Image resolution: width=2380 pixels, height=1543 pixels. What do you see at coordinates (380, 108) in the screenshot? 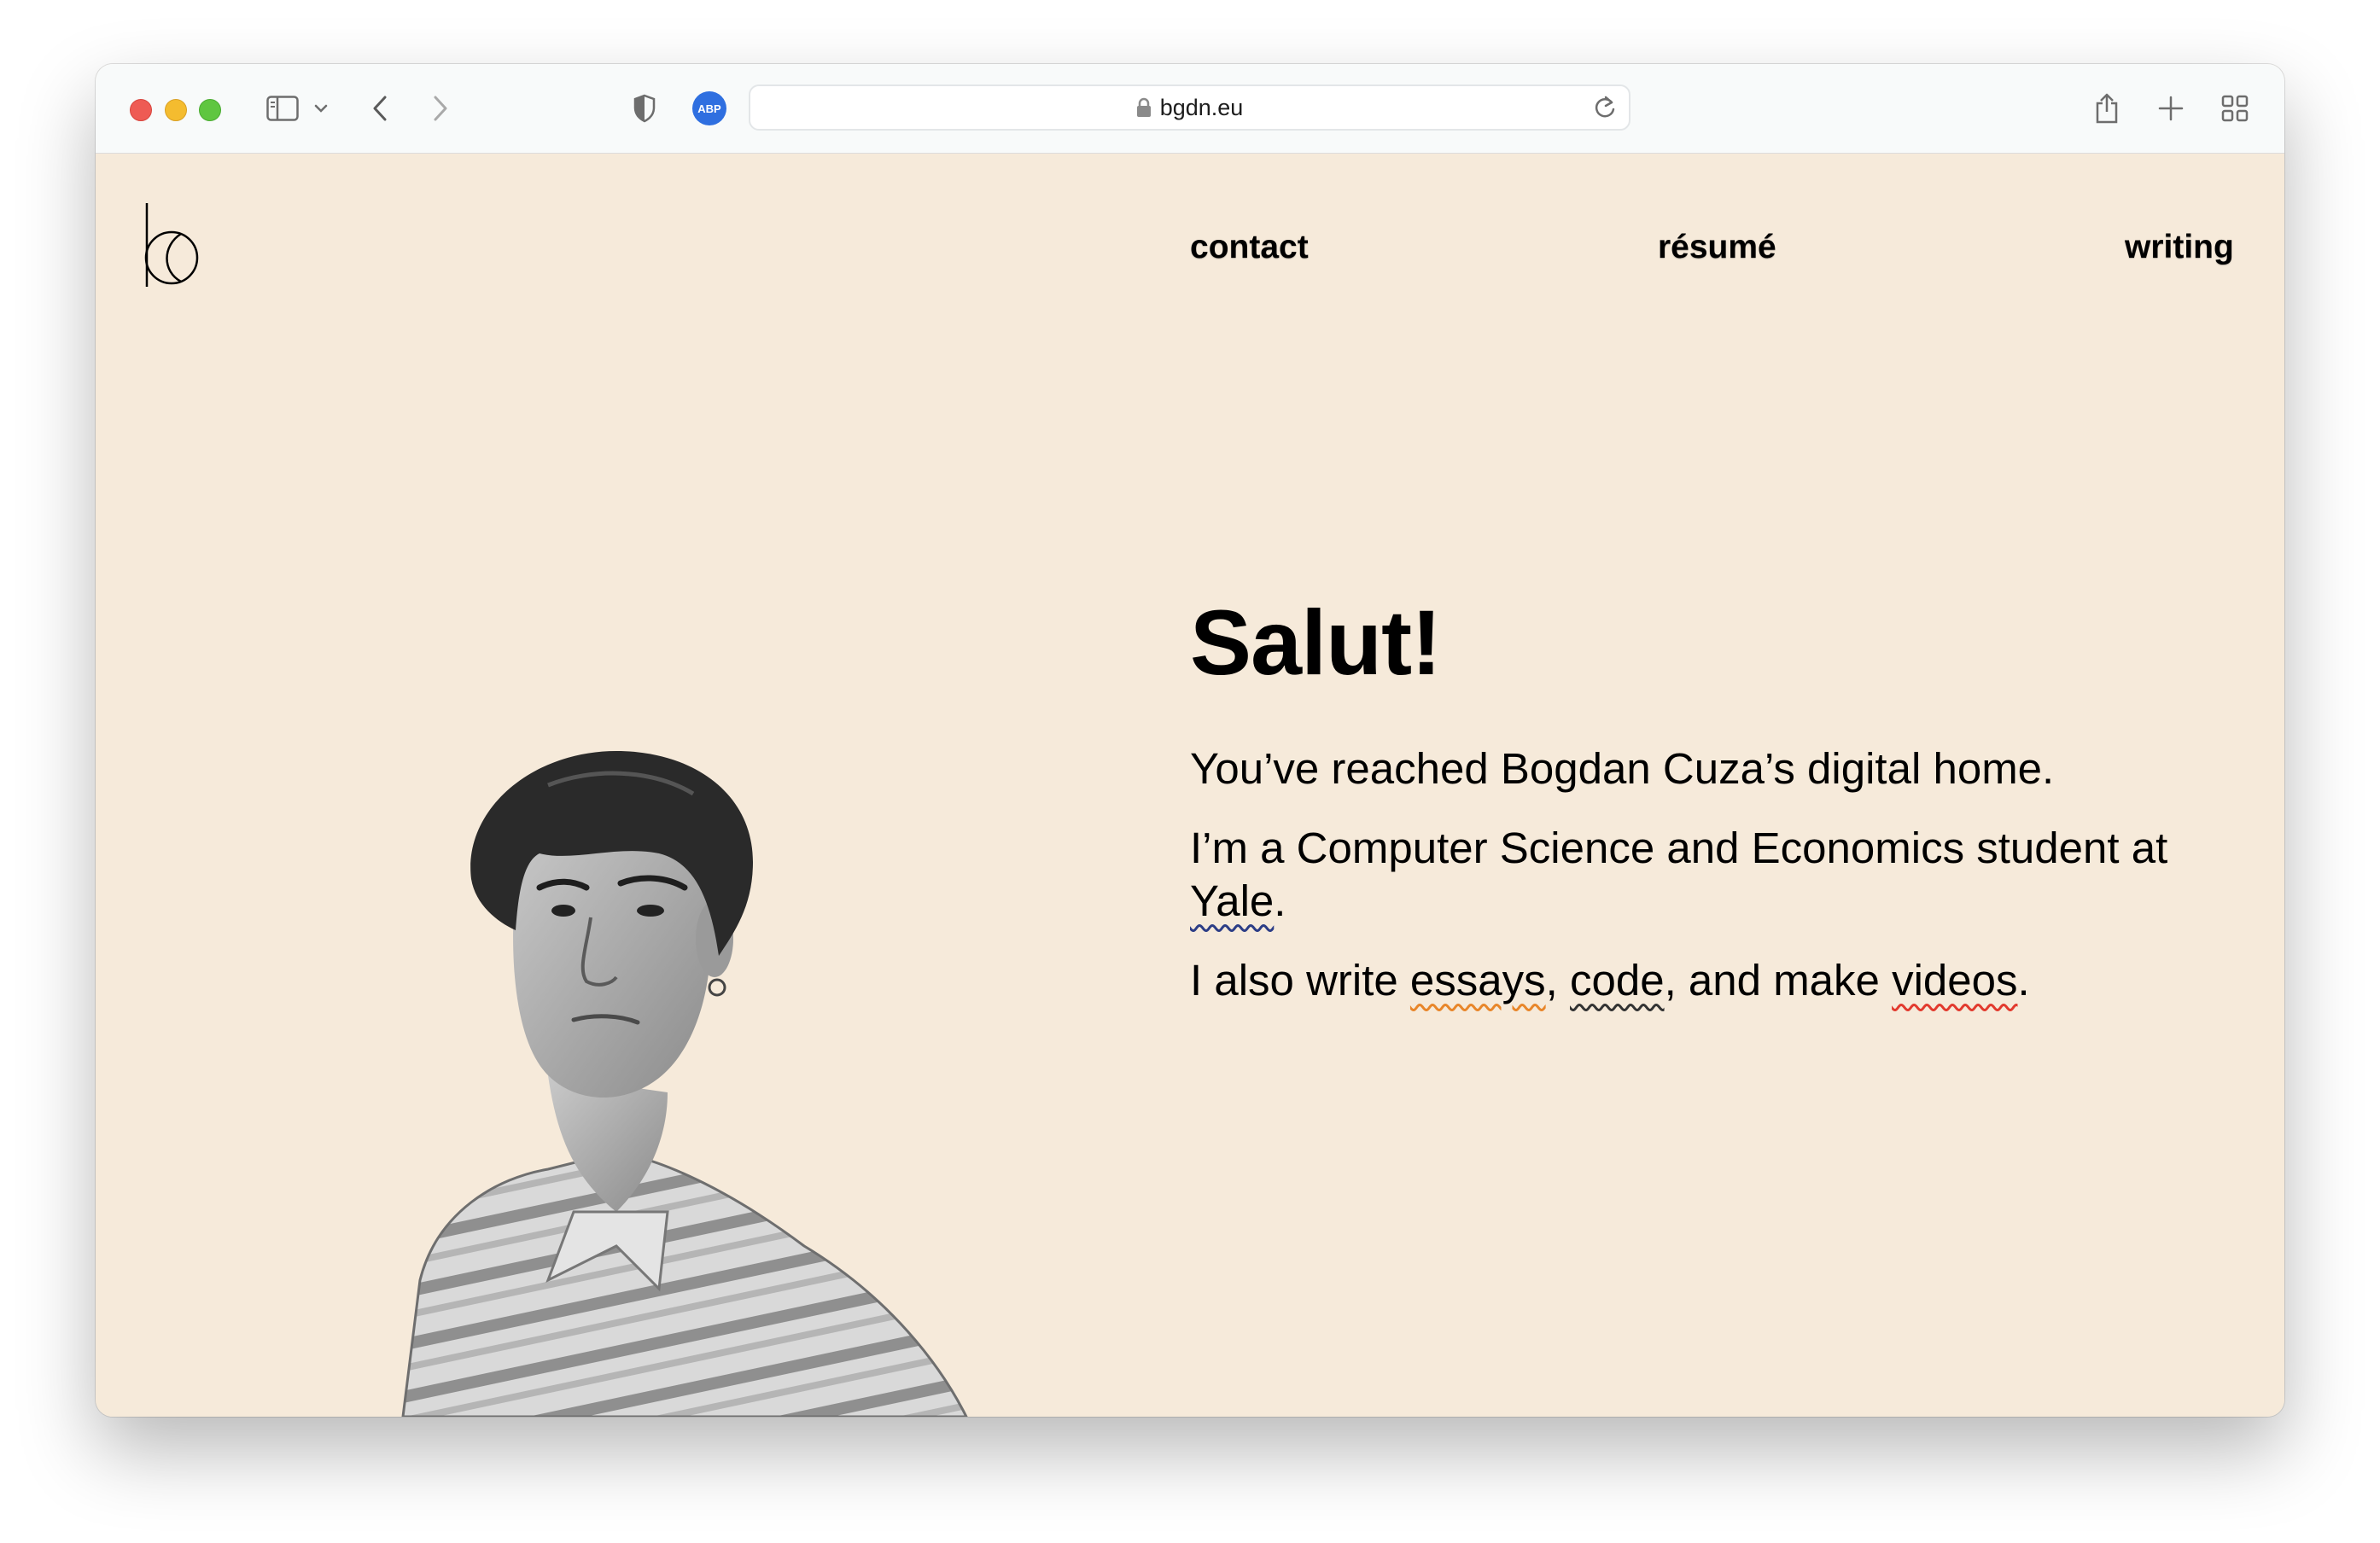
I see `back-arrow-icon` at bounding box center [380, 108].